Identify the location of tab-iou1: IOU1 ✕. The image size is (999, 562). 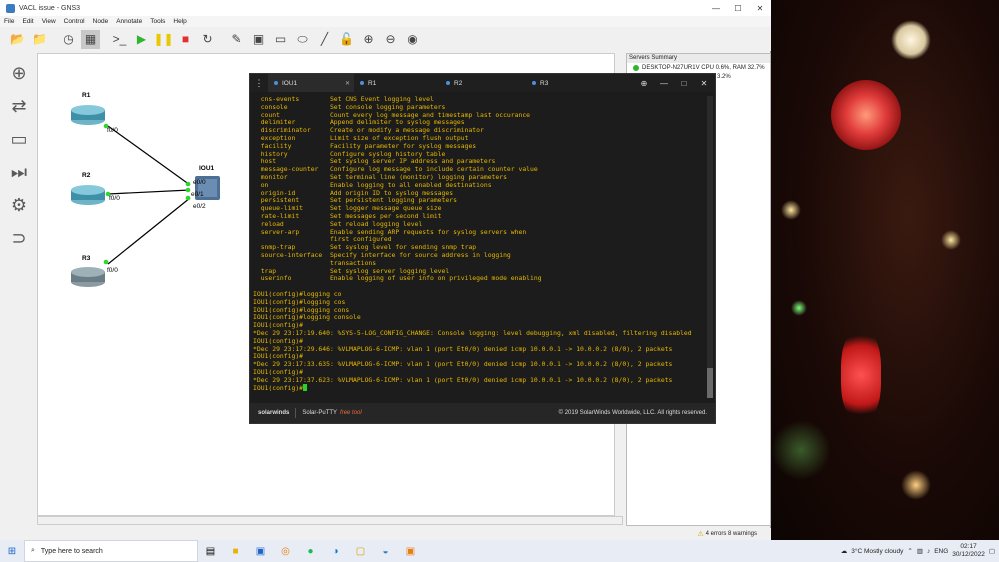
(311, 83).